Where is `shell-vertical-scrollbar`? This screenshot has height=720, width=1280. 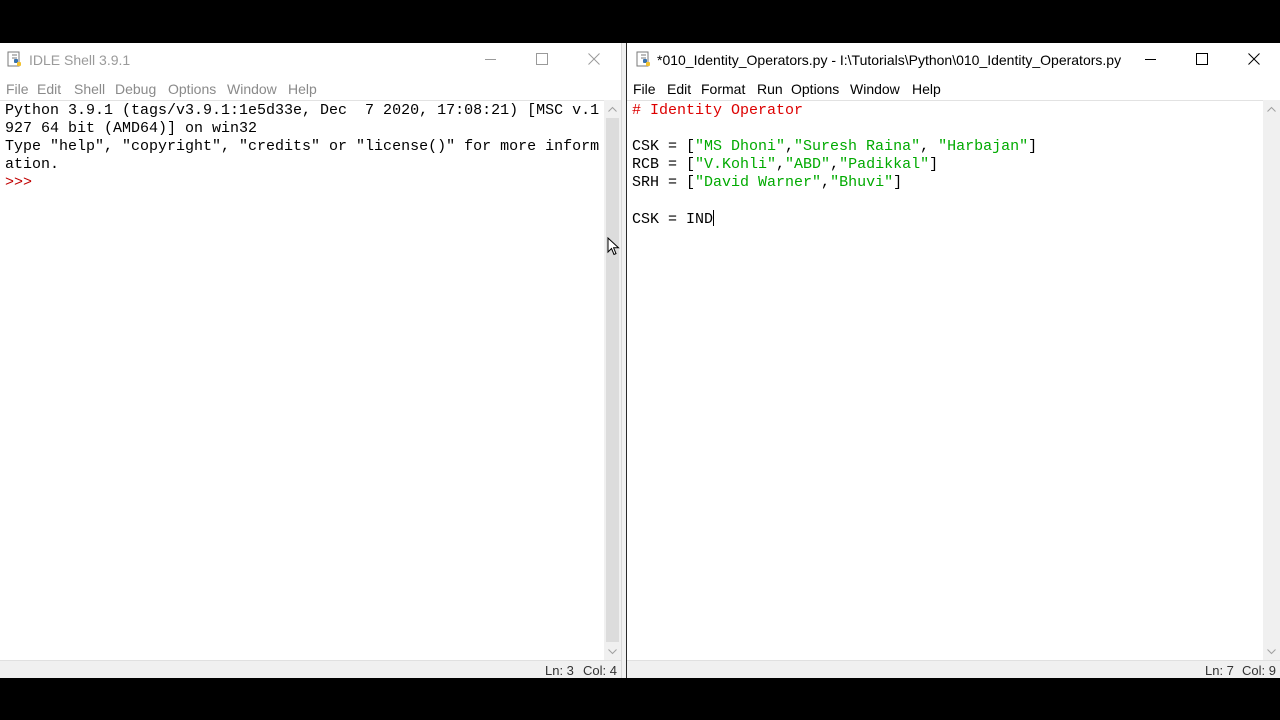
shell-vertical-scrollbar is located at coordinates (612, 380).